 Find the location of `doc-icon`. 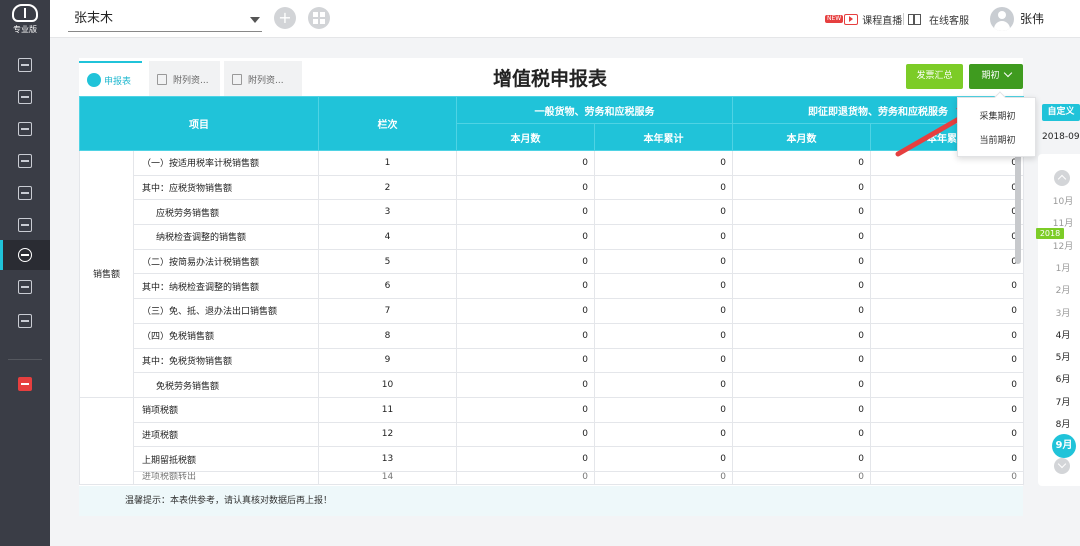

doc-icon is located at coordinates (25, 65).